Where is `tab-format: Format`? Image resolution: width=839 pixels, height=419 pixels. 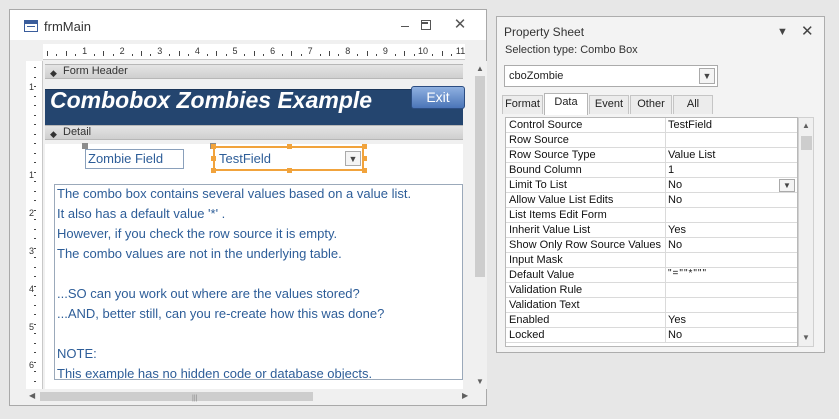 tab-format: Format is located at coordinates (522, 104).